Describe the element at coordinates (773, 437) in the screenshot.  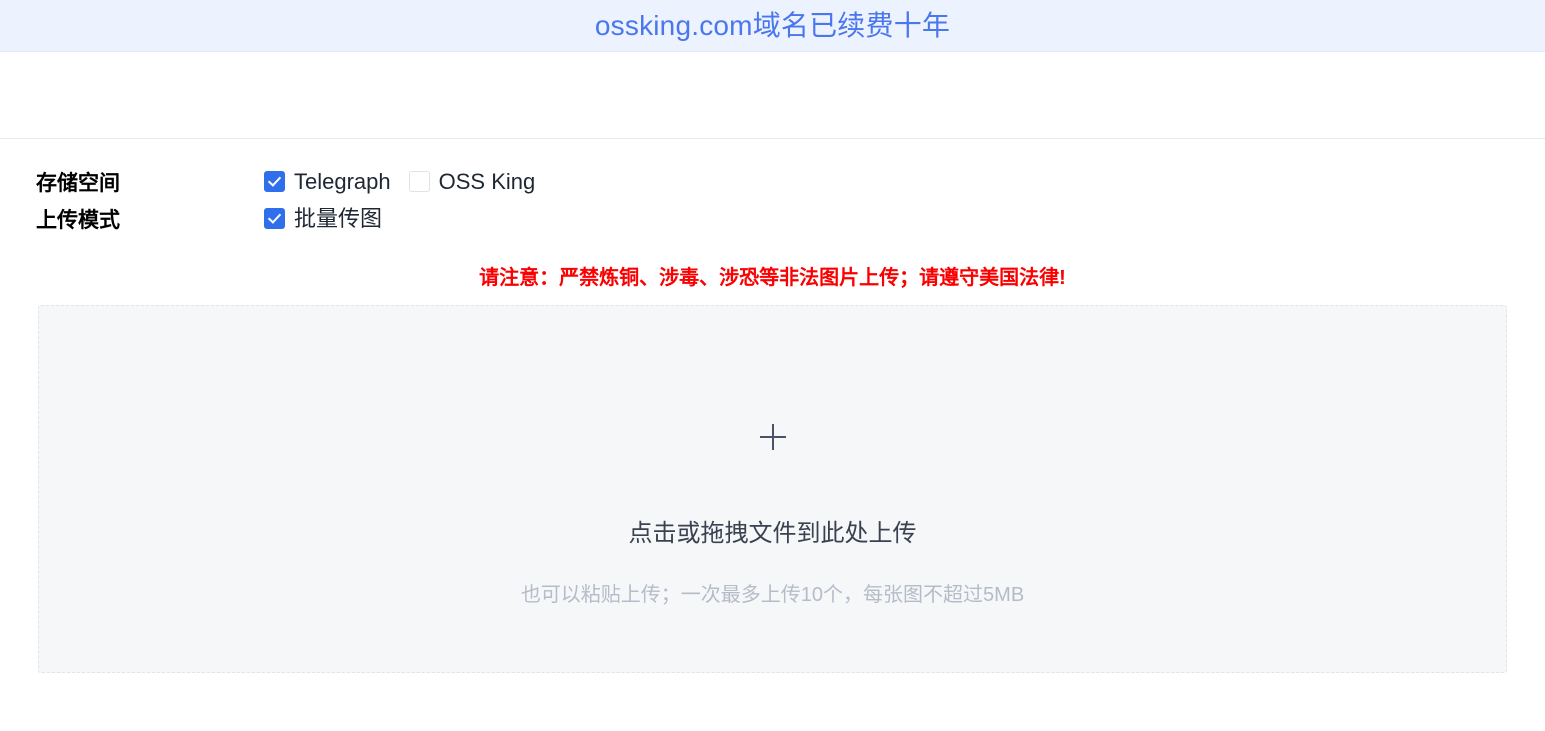
I see `plus-icon` at that location.